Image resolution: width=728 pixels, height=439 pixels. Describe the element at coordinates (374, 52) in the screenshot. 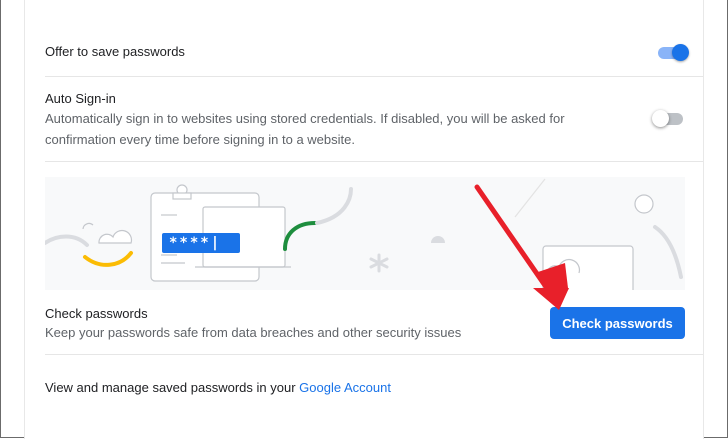

I see `offer-save-passwords-row: Offer to save passwords` at that location.